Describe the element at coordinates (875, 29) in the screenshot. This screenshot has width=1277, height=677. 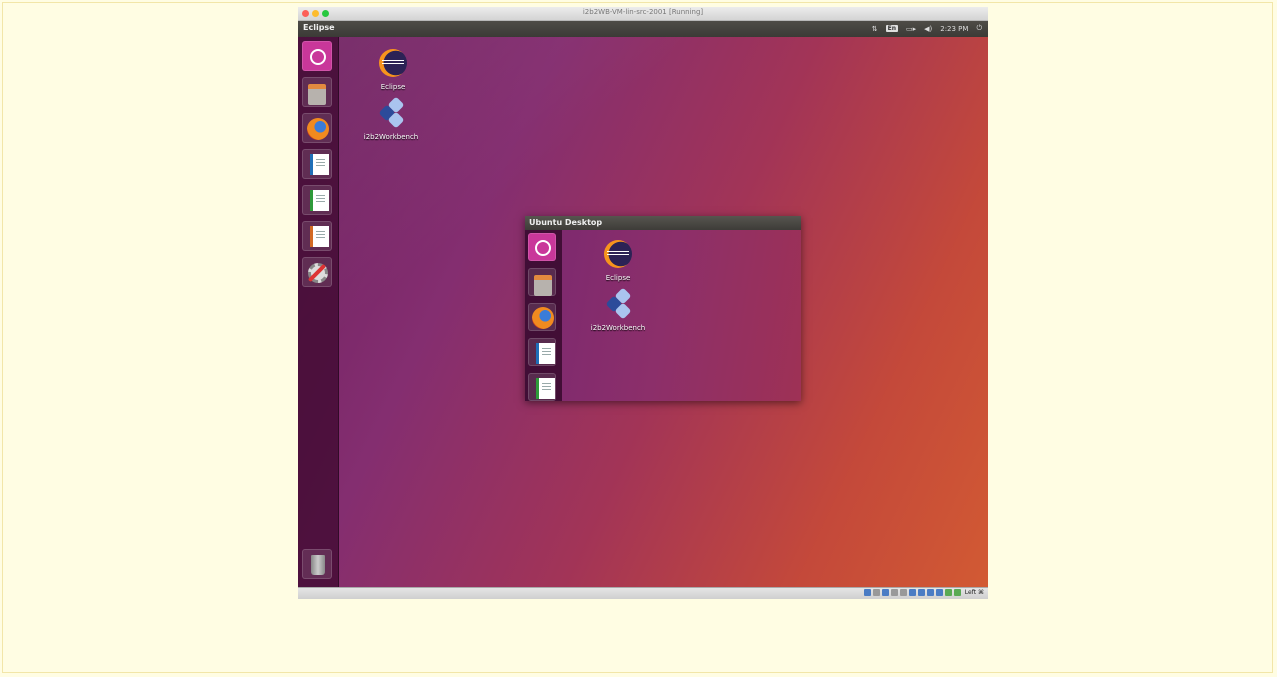
I see `network-icon: ⇅` at that location.